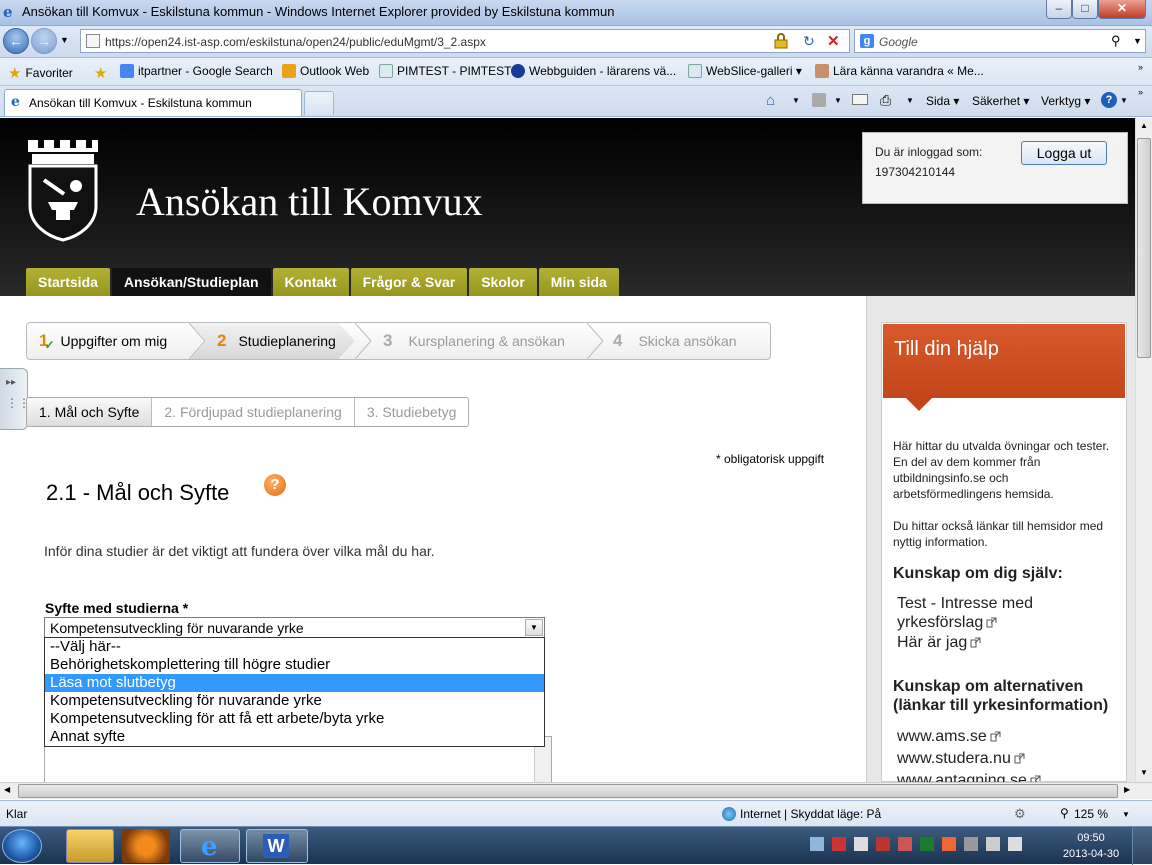 This screenshot has width=1152, height=865. Describe the element at coordinates (15, 399) in the screenshot. I see `side-expand-handle: ▸▸ ⋮⋮` at that location.